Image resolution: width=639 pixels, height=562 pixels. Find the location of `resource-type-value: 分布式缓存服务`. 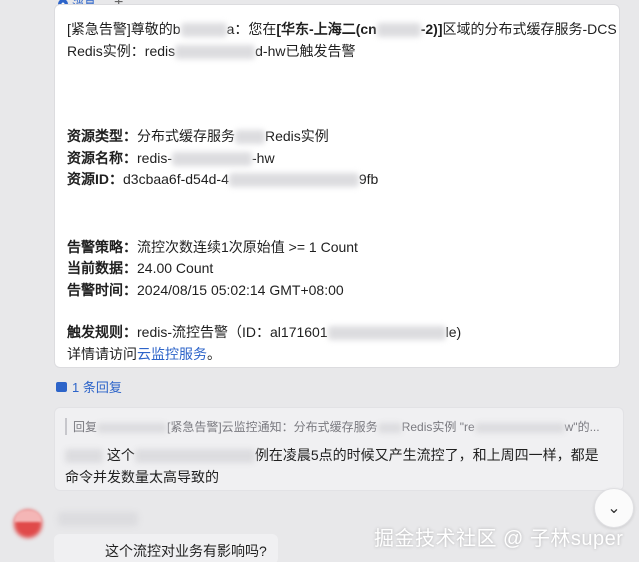

resource-type-value: 分布式缓存服务 is located at coordinates (186, 136).